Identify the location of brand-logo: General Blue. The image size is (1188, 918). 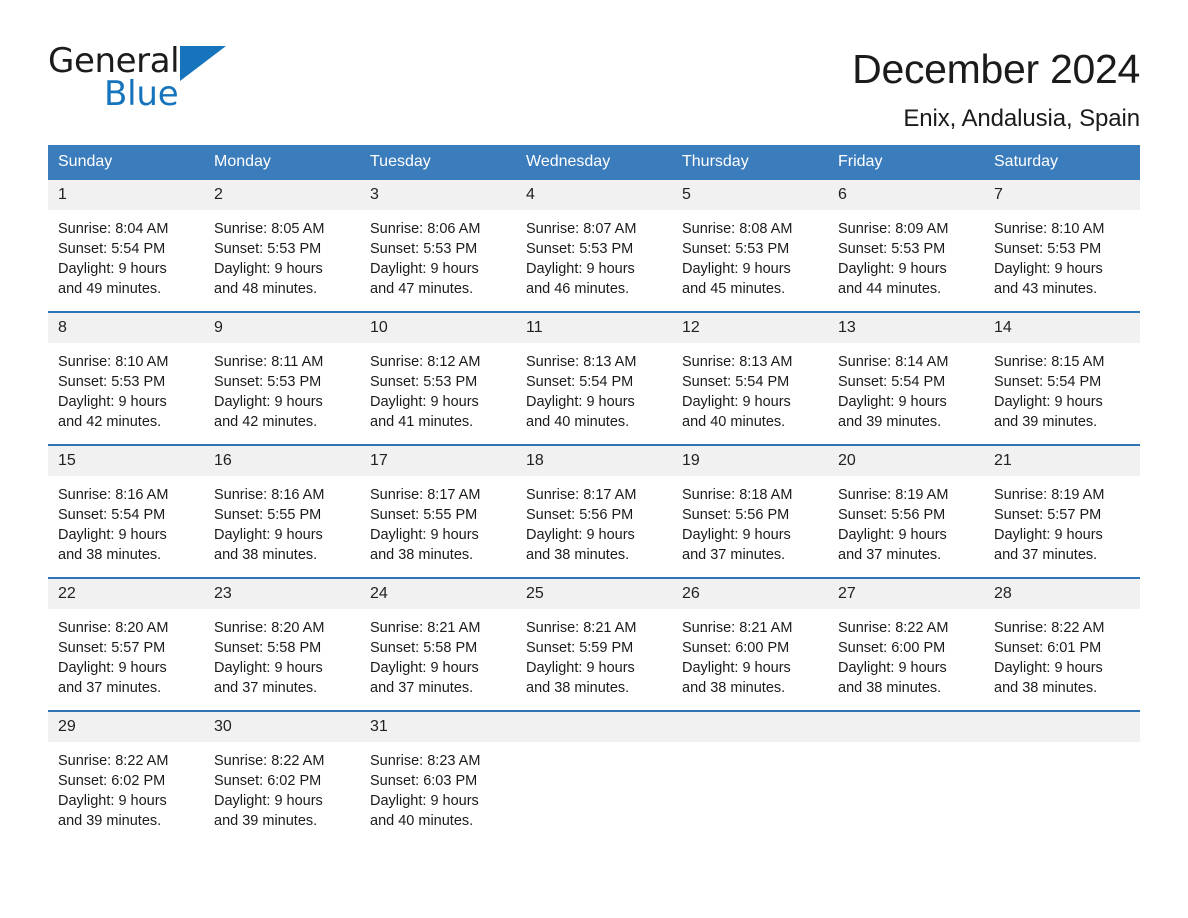
(148, 84).